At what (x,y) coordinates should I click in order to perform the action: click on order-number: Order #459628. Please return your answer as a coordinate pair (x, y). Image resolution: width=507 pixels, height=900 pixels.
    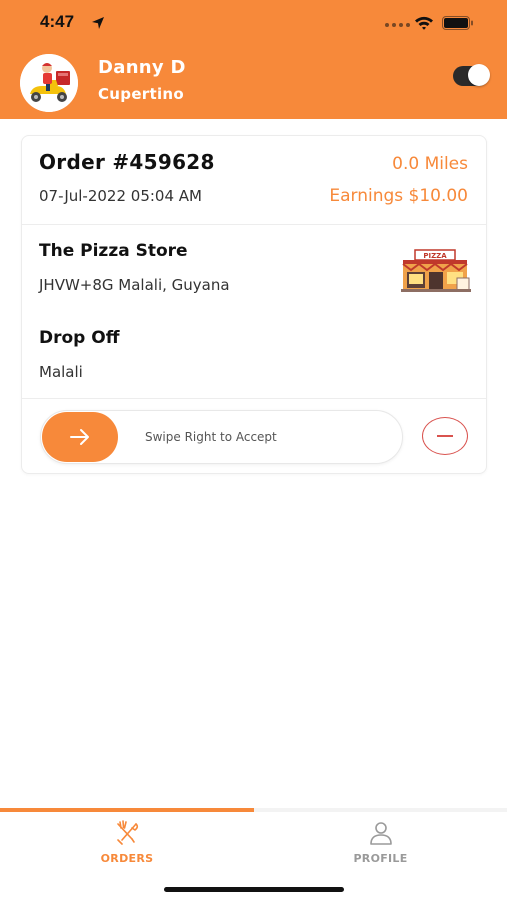
    Looking at the image, I should click on (127, 162).